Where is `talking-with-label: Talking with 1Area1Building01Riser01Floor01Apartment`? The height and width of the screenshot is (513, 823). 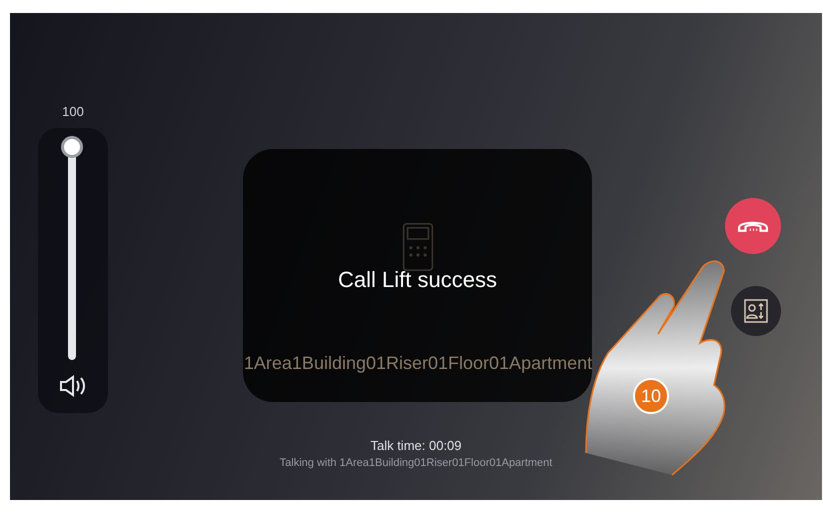
talking-with-label: Talking with 1Area1Building01Riser01Floor01Apartment is located at coordinates (416, 463).